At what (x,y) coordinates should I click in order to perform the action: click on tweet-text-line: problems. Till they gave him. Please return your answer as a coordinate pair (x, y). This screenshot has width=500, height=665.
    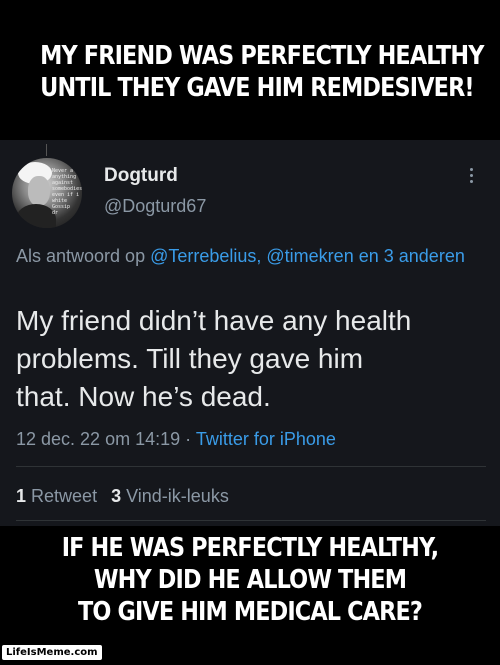
    Looking at the image, I should click on (190, 358).